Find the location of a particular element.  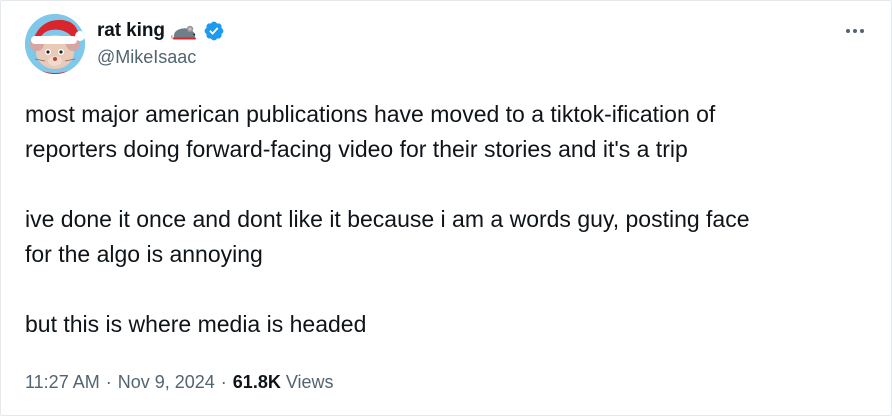

more-options-button is located at coordinates (855, 31).